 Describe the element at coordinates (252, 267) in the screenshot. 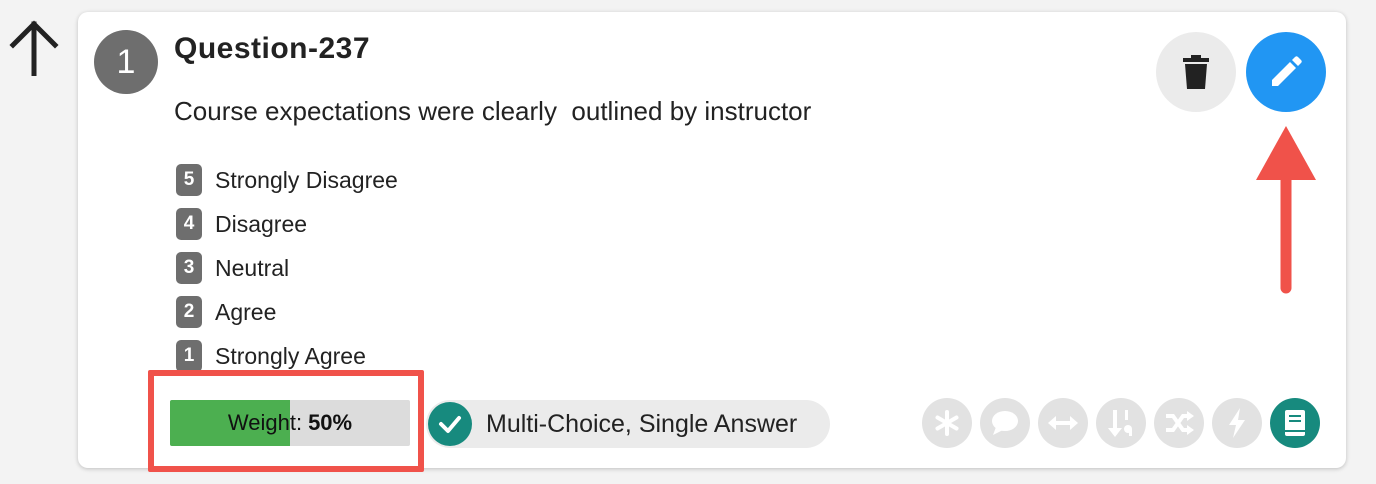

I see `answer-label: Neutral` at that location.